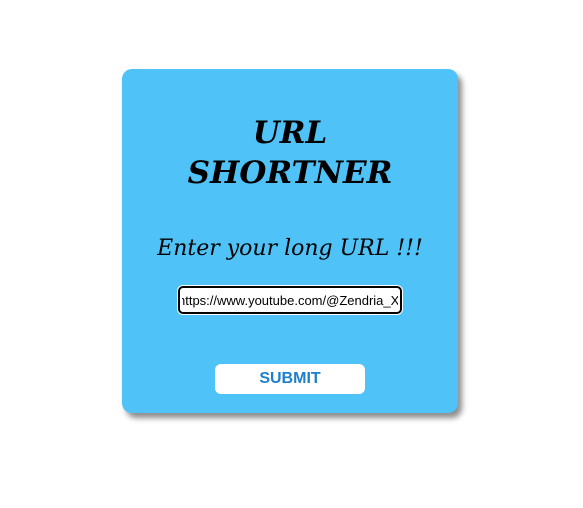 This screenshot has height=508, width=583. Describe the element at coordinates (290, 133) in the screenshot. I see `title-line-1: URL` at that location.